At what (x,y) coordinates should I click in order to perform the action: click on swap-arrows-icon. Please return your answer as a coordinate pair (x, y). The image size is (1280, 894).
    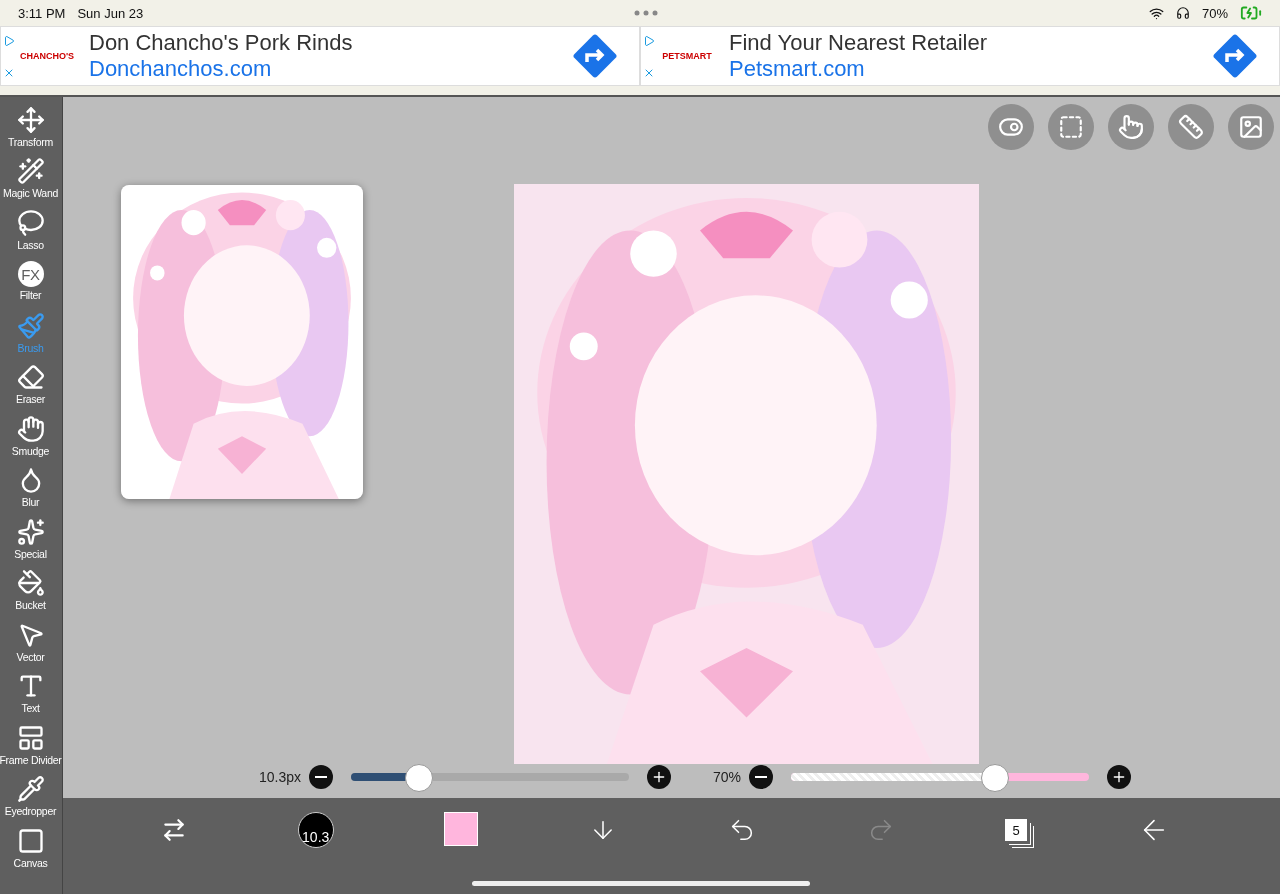
    Looking at the image, I should click on (174, 830).